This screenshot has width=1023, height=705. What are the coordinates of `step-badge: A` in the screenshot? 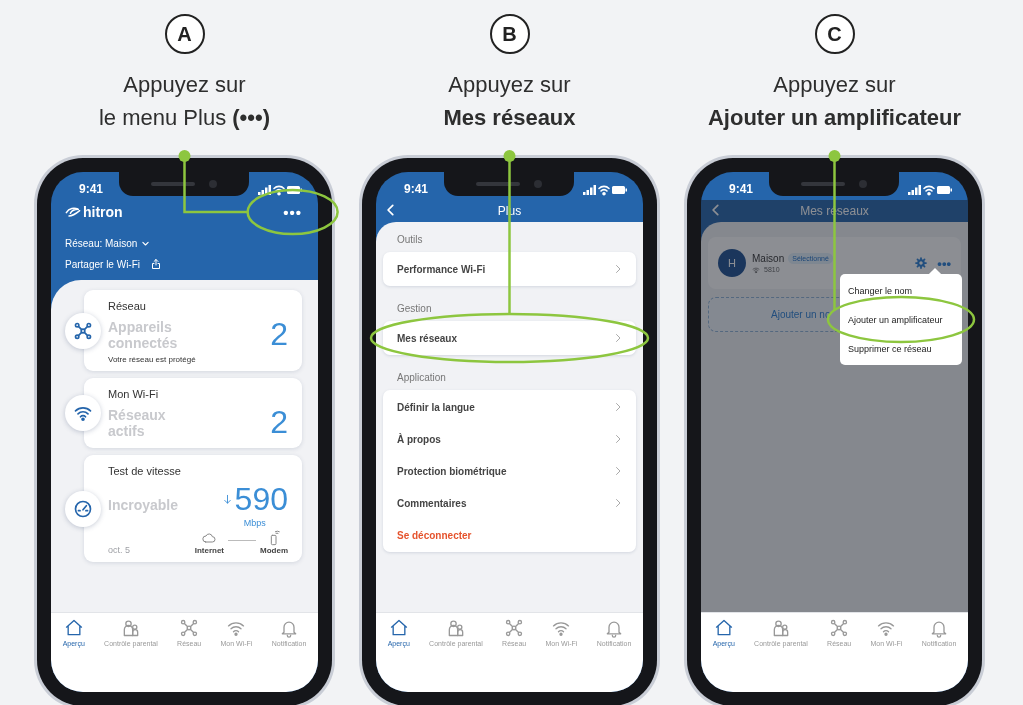 It's located at (184, 34).